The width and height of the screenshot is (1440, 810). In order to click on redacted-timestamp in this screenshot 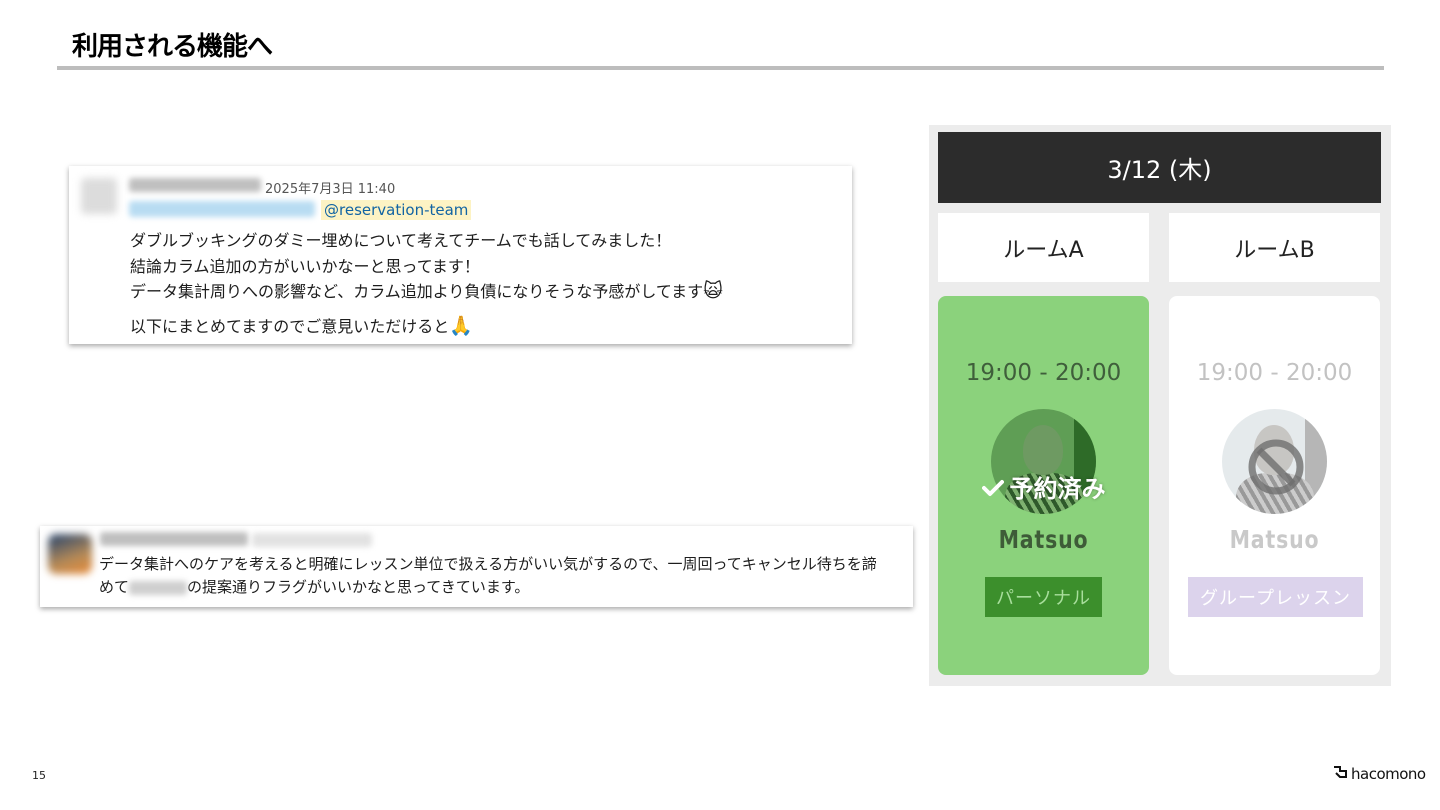, I will do `click(312, 540)`.